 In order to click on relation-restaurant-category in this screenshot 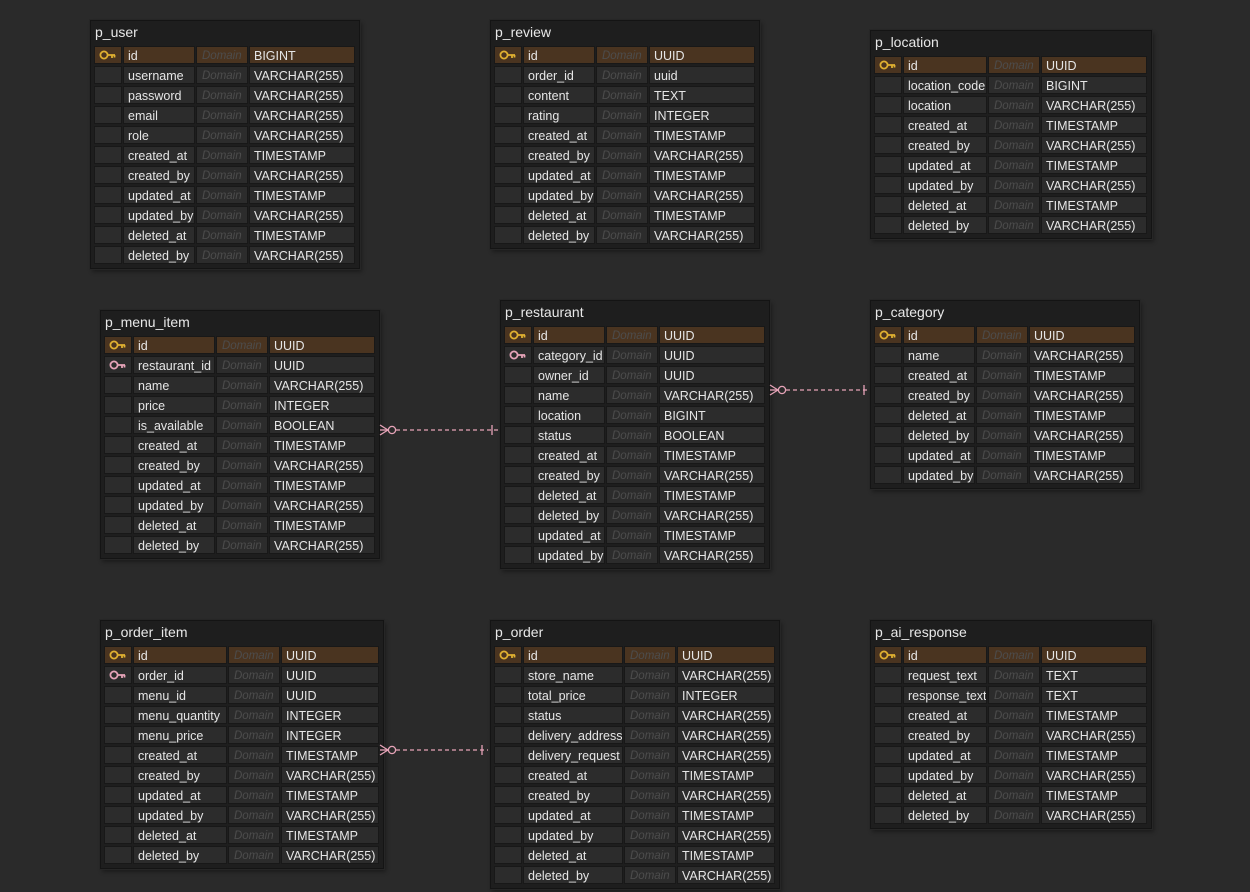, I will do `click(819, 390)`.